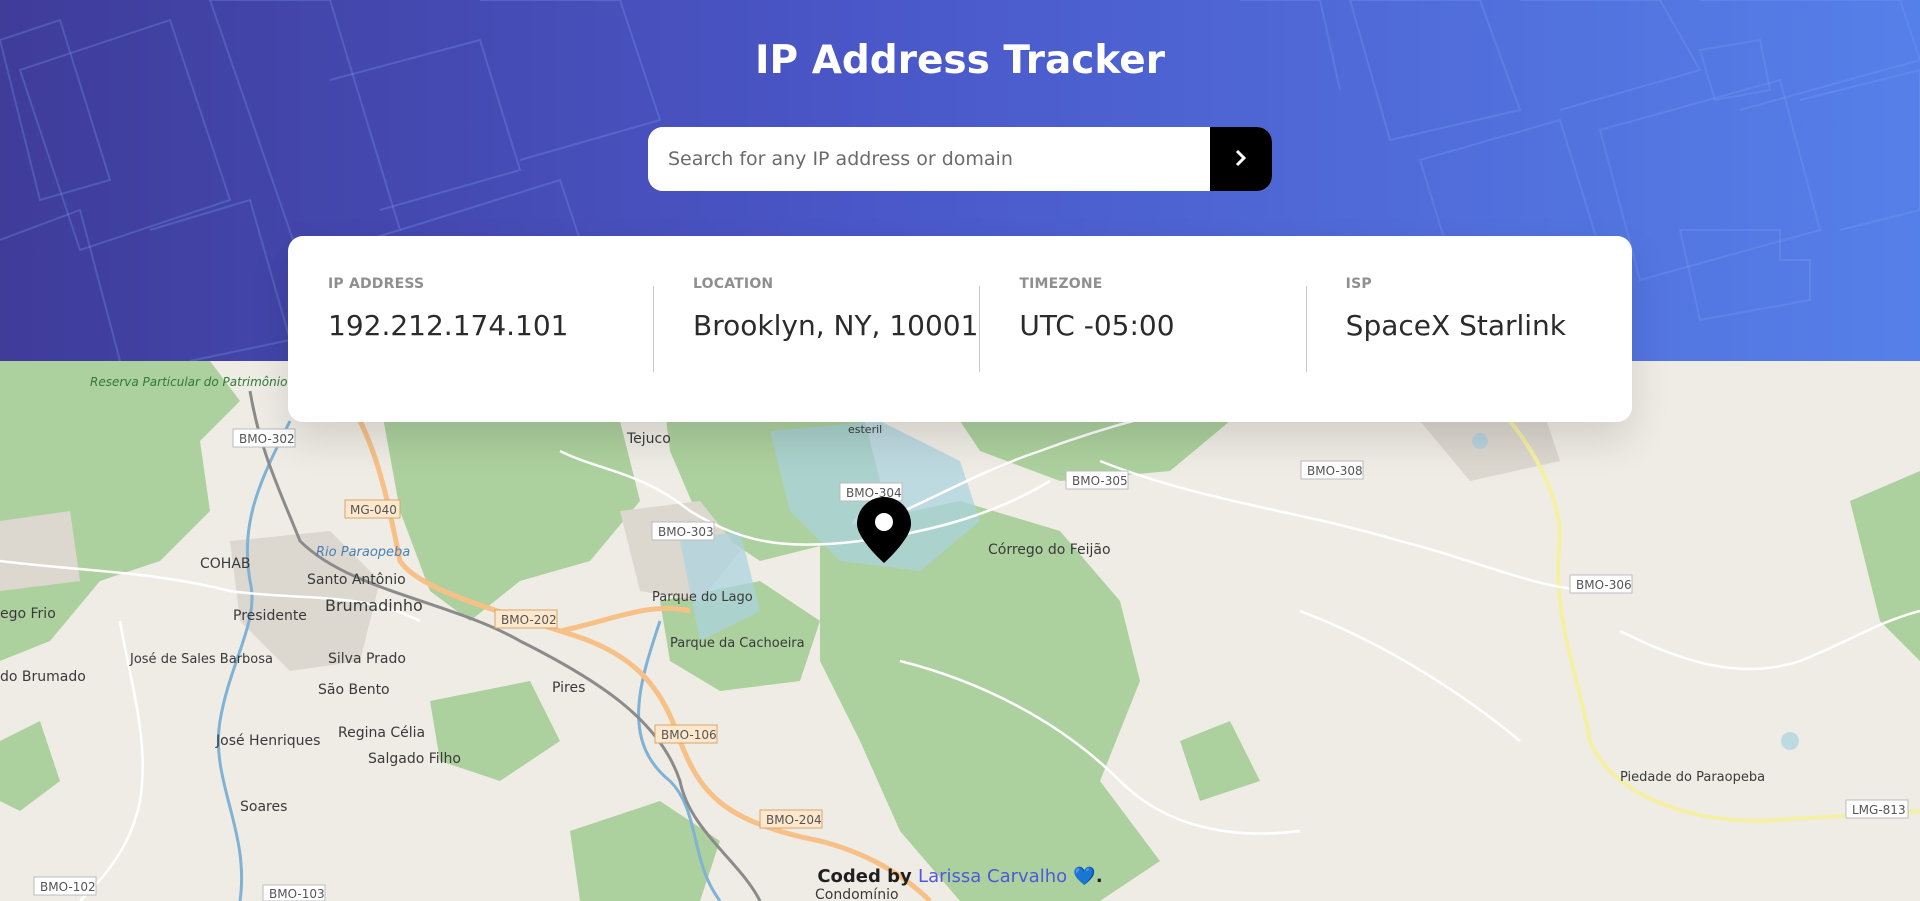 This screenshot has width=1920, height=901. What do you see at coordinates (864, 876) in the screenshot?
I see `attribution-prefix: Coded by` at bounding box center [864, 876].